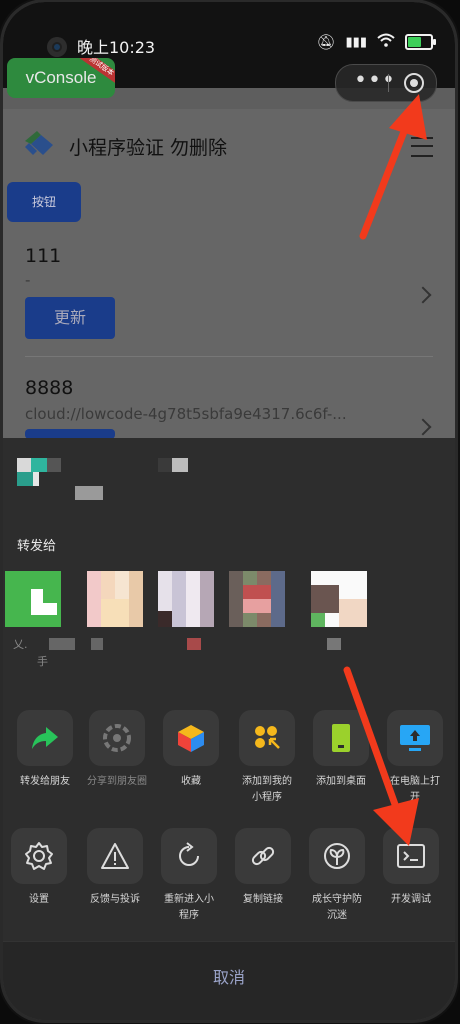 The width and height of the screenshot is (460, 1024). What do you see at coordinates (44, 202) in the screenshot?
I see `action-button: 按钮` at bounding box center [44, 202].